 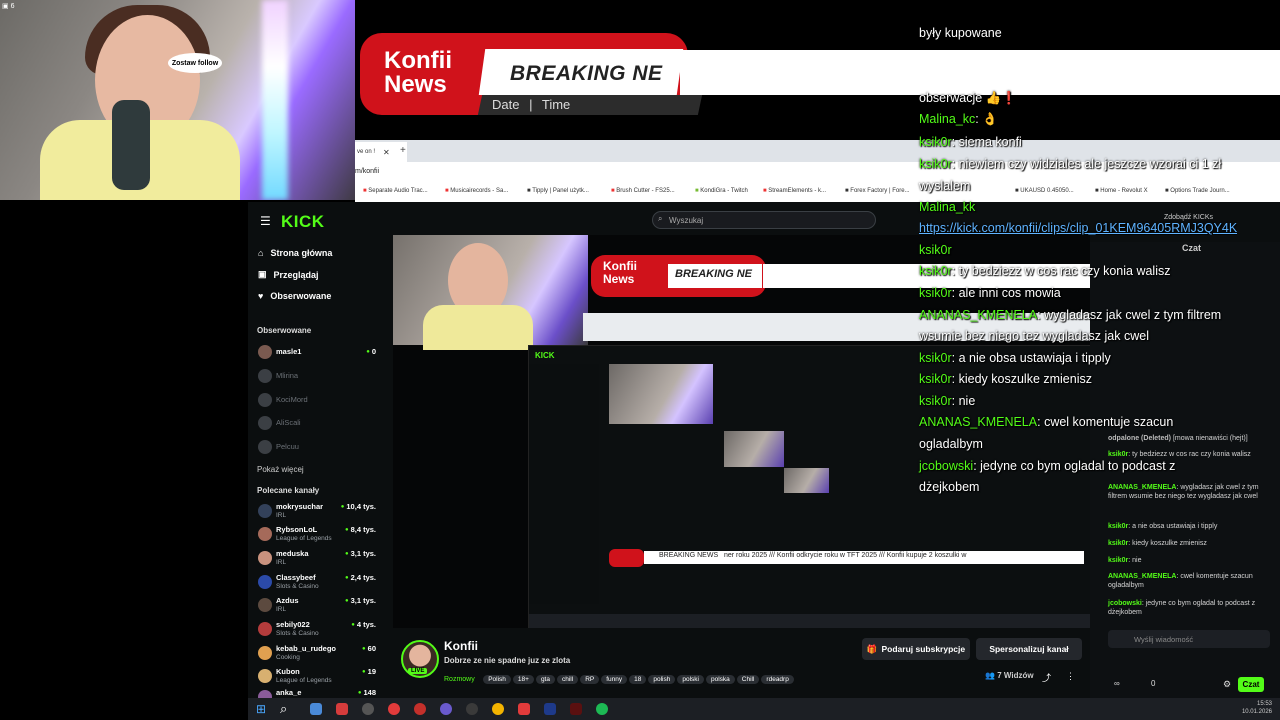 I want to click on search-input: ⌕ Wyszukaj, so click(x=764, y=220).